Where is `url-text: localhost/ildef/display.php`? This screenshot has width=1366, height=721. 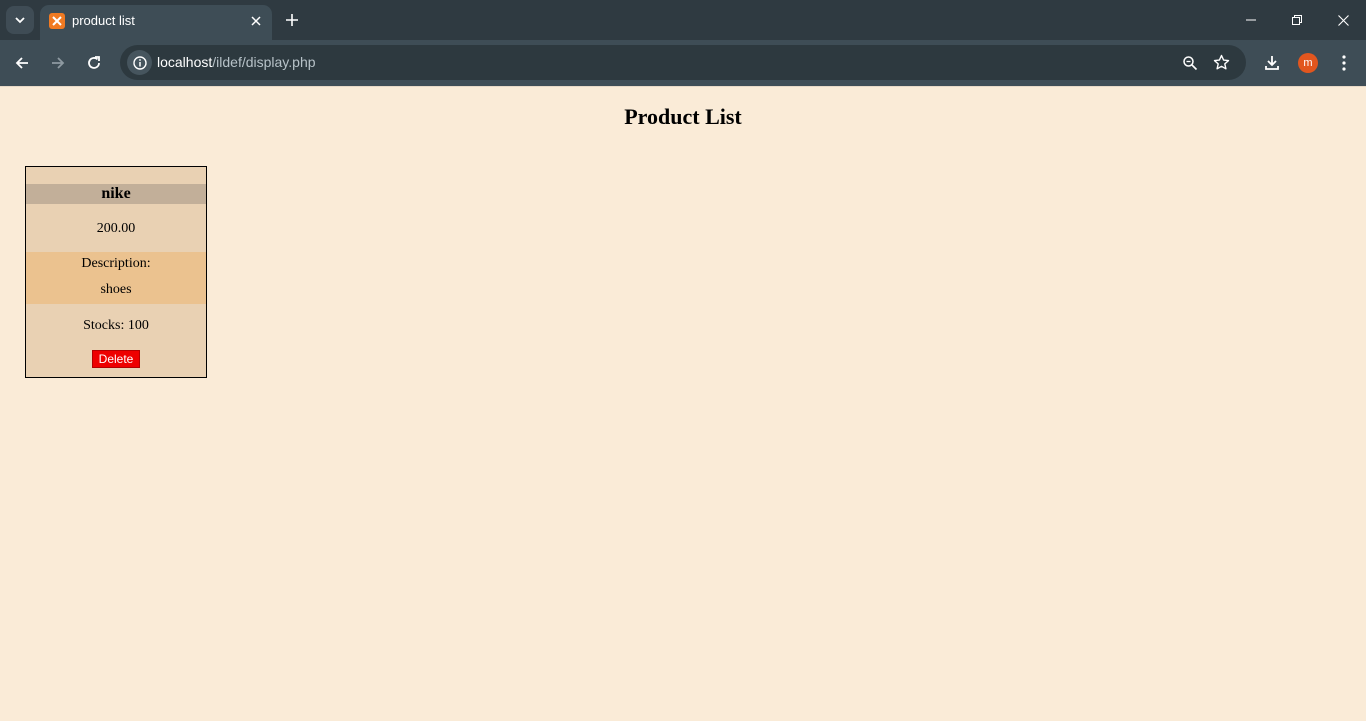 url-text: localhost/ildef/display.php is located at coordinates (236, 62).